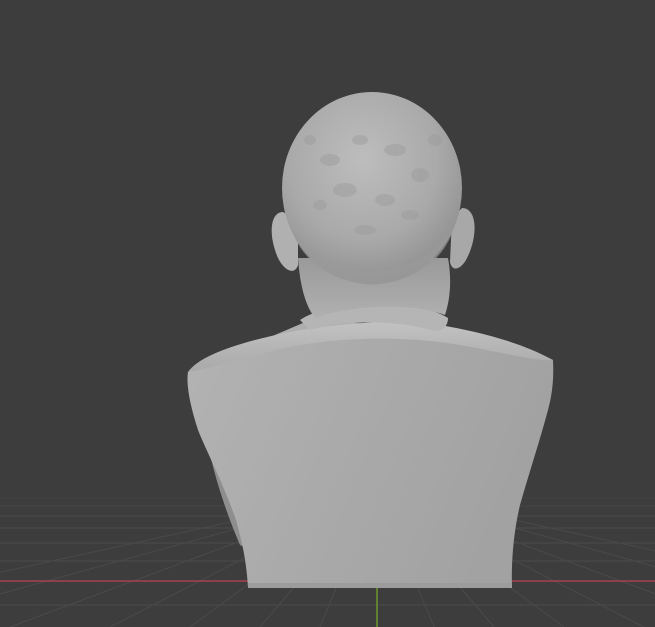 The width and height of the screenshot is (655, 627). What do you see at coordinates (380, 585) in the screenshot?
I see `bust-base-edge` at bounding box center [380, 585].